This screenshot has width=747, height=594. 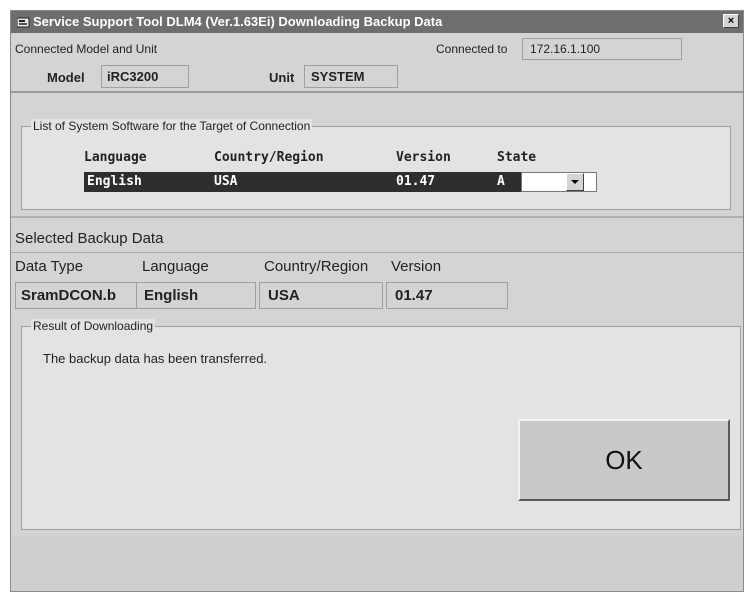 I want to click on connected-model-label: Connected Model and Unit, so click(x=86, y=49).